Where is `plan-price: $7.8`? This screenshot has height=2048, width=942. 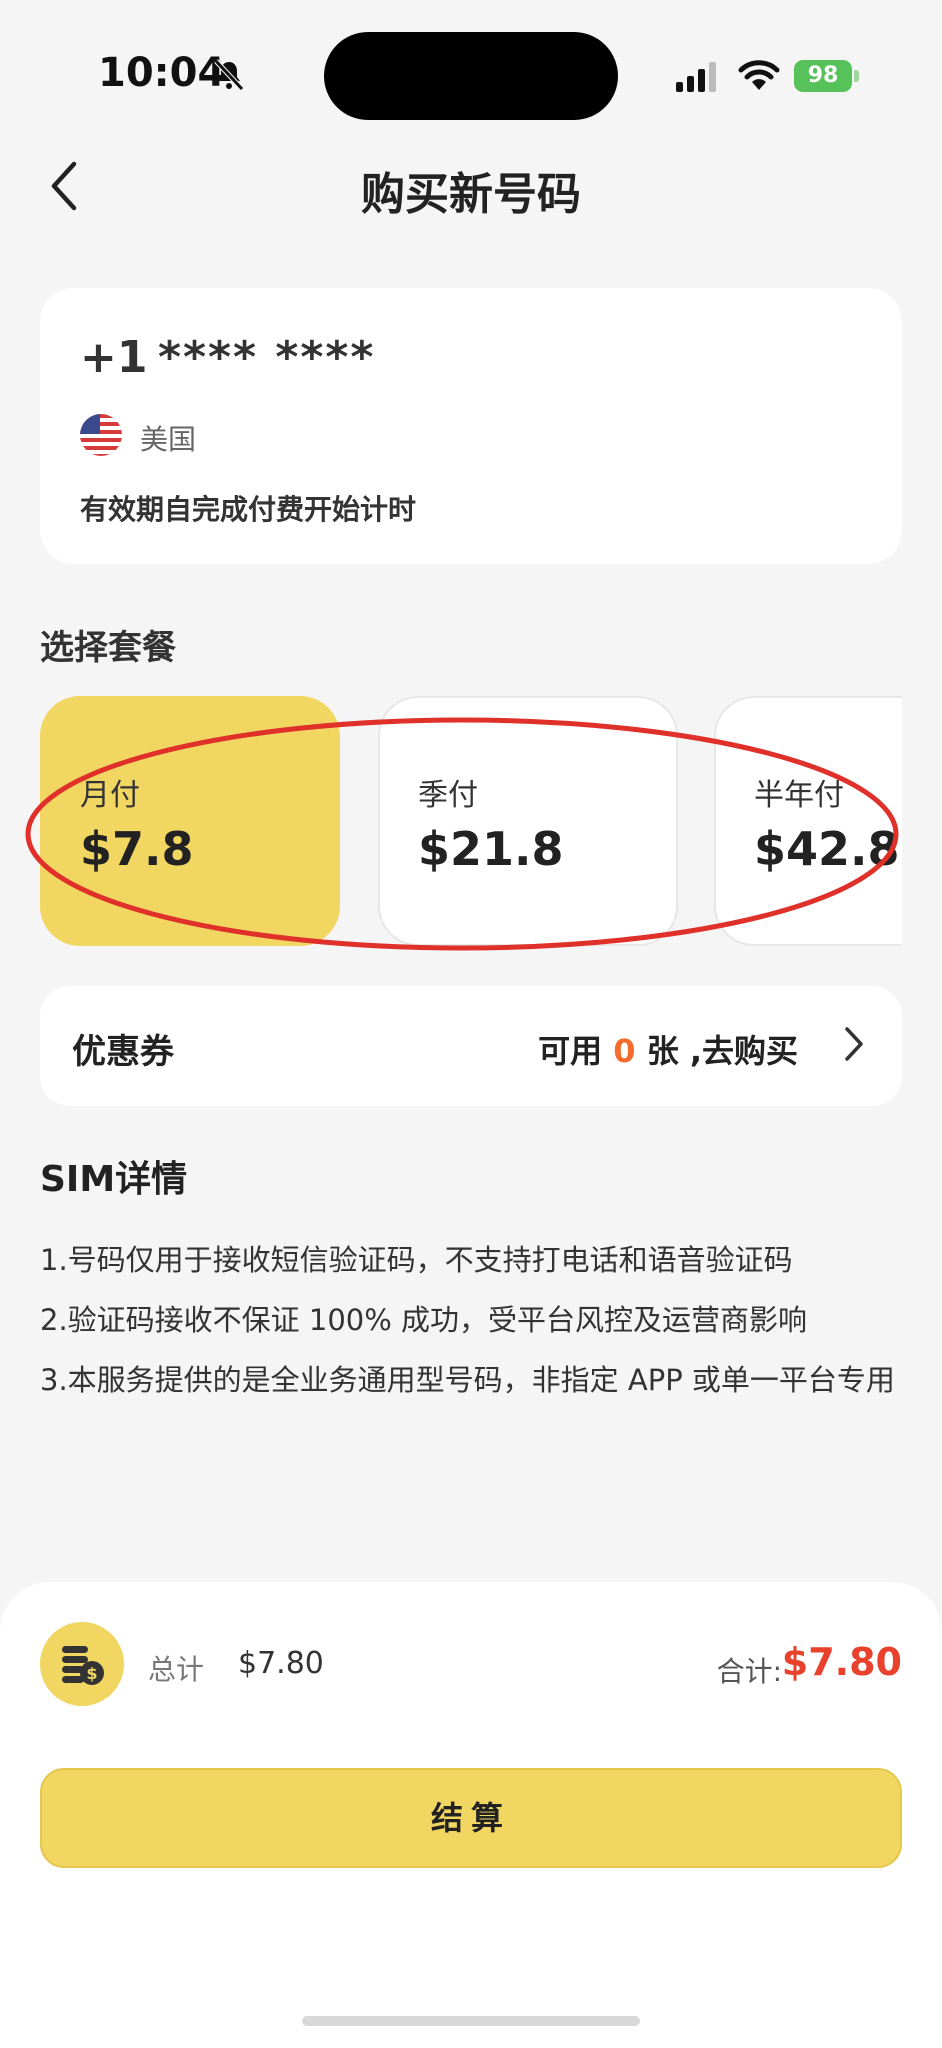
plan-price: $7.8 is located at coordinates (137, 849).